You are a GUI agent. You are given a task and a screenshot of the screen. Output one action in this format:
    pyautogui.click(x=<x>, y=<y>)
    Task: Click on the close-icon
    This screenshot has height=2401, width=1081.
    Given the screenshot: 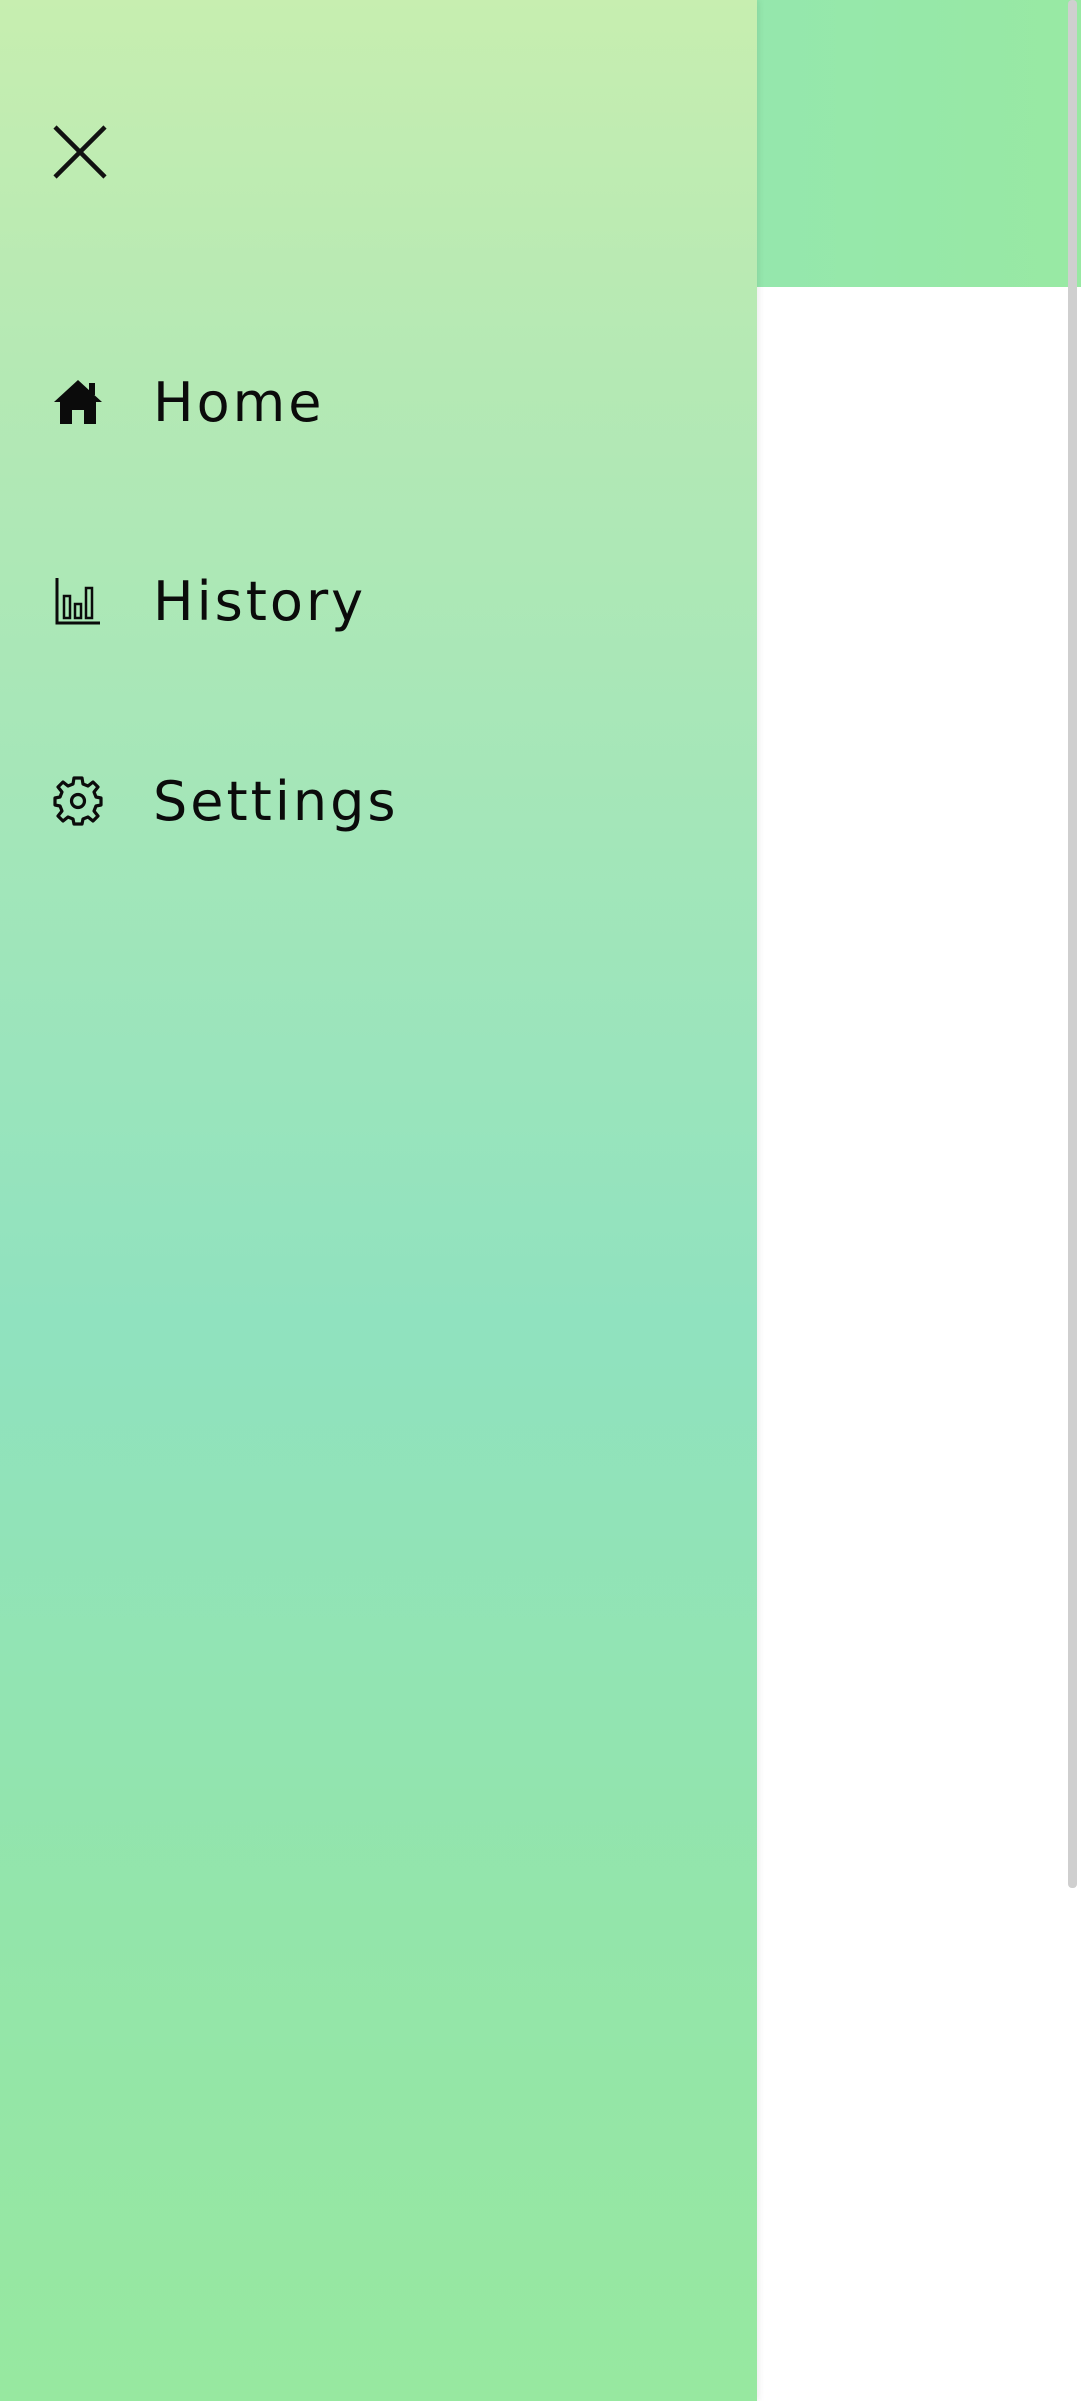 What is the action you would take?
    pyautogui.click(x=80, y=152)
    